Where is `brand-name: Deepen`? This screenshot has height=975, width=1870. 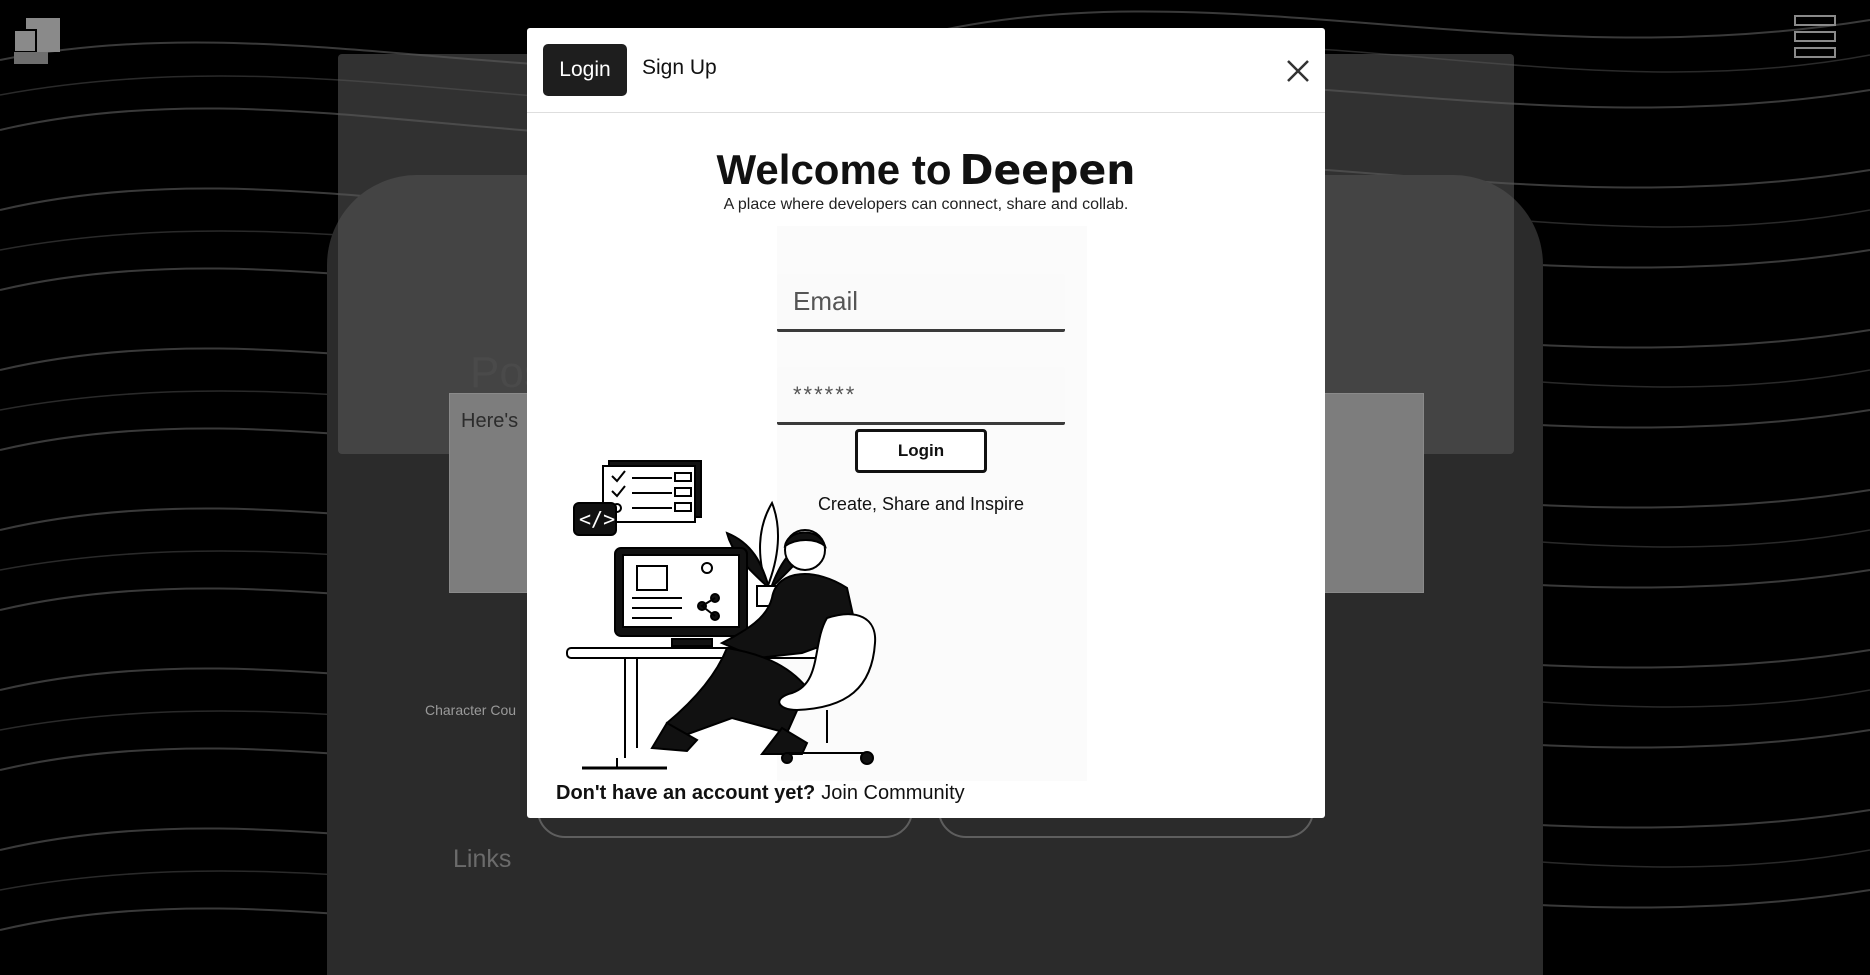
brand-name: Deepen is located at coordinates (1047, 170).